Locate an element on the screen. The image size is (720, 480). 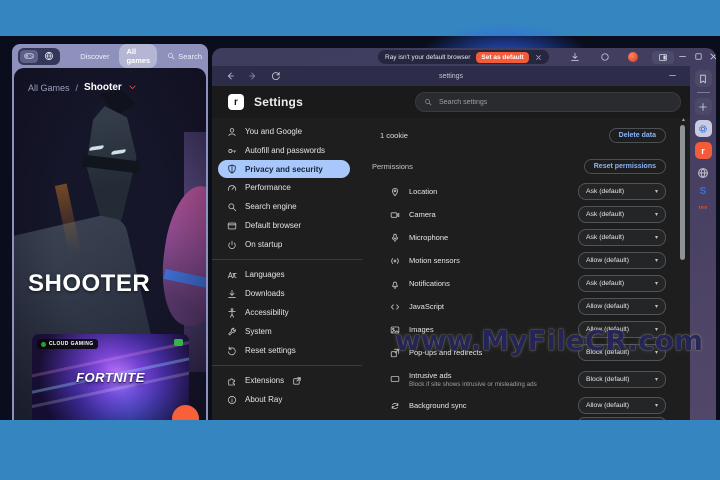
permission-select-microphone: Ask (default) ▾ is located at coordinates (622, 237).